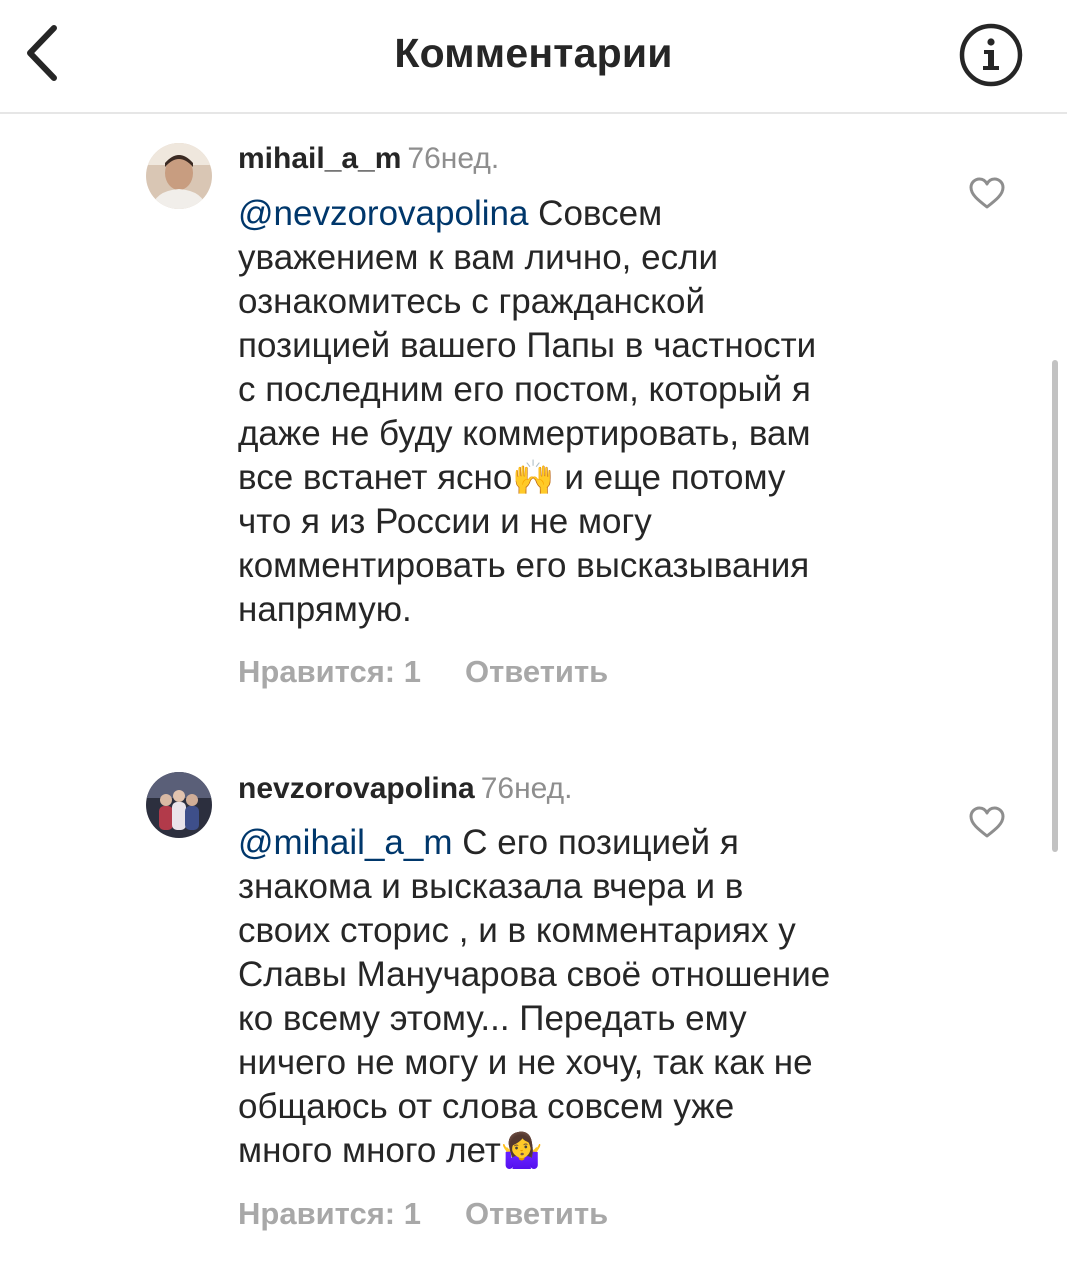  What do you see at coordinates (524, 389) in the screenshot?
I see `comment-line: с последним его постом, который я` at bounding box center [524, 389].